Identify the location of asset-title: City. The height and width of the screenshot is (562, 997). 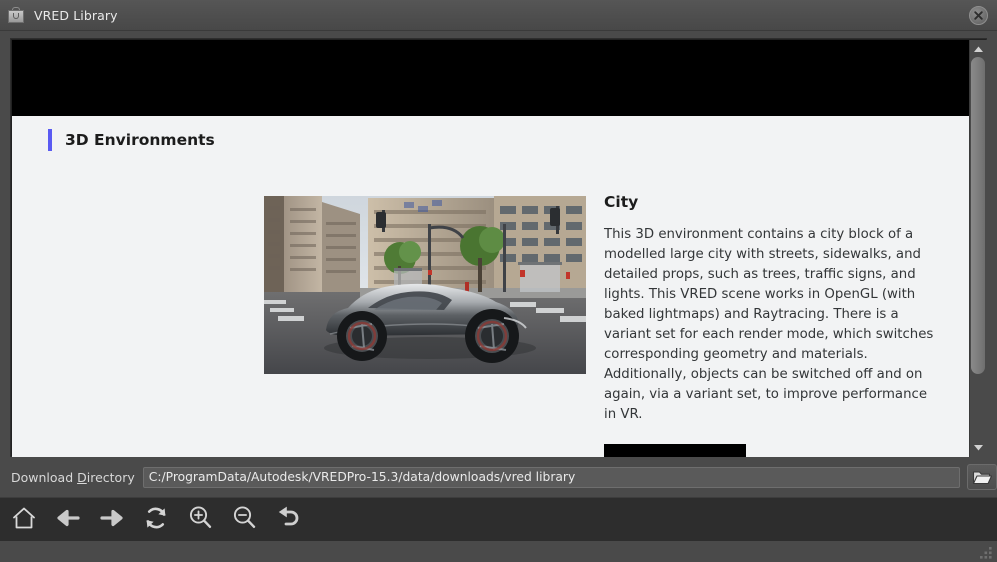
(621, 202).